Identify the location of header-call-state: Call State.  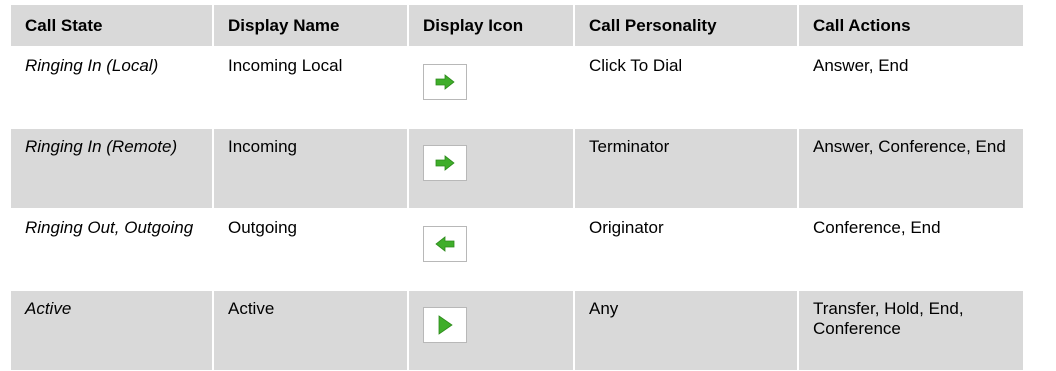
(111, 25).